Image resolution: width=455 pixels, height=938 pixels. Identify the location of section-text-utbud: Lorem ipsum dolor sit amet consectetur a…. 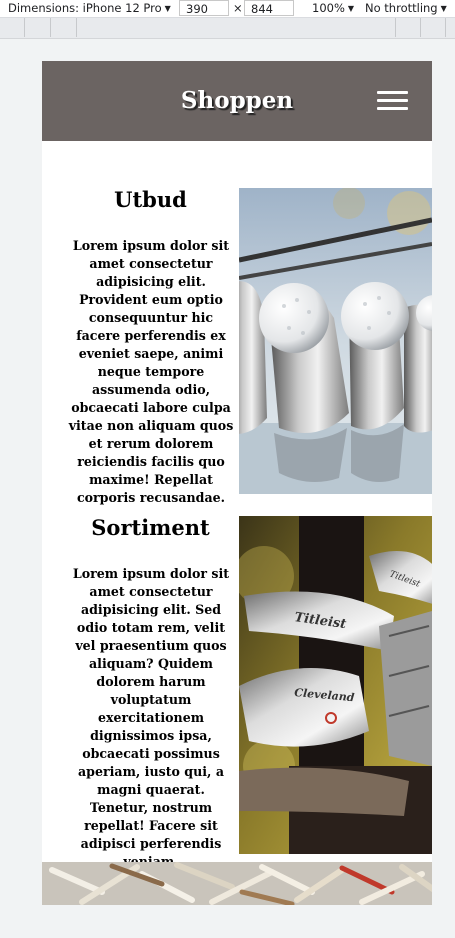
(151, 371).